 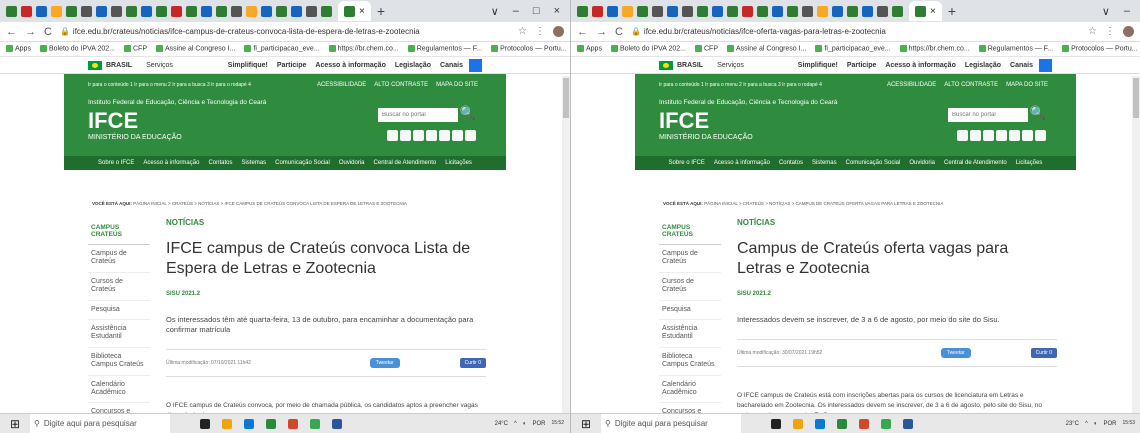 I want to click on nav-item: Comunicação Social, so click(x=873, y=163).